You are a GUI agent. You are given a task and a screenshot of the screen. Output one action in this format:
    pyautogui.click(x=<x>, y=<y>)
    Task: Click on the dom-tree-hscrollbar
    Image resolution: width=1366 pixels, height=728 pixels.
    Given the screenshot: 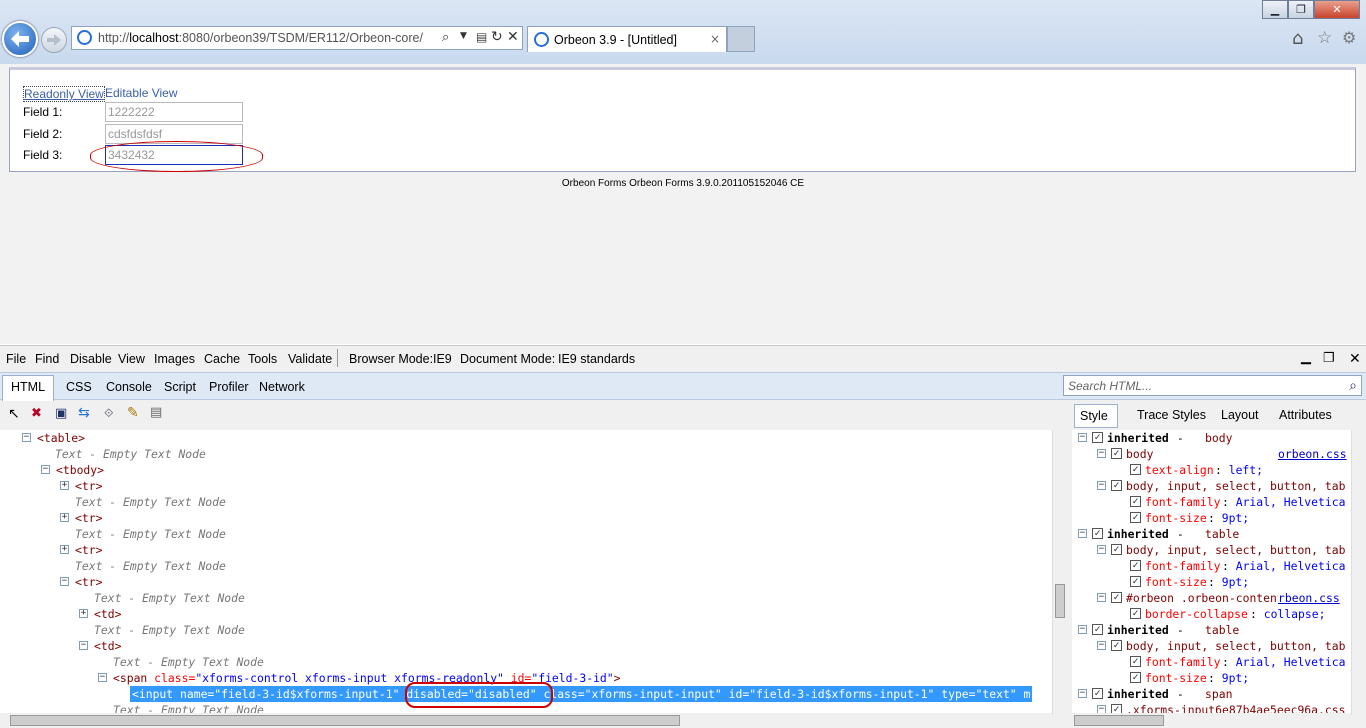 What is the action you would take?
    pyautogui.click(x=526, y=720)
    